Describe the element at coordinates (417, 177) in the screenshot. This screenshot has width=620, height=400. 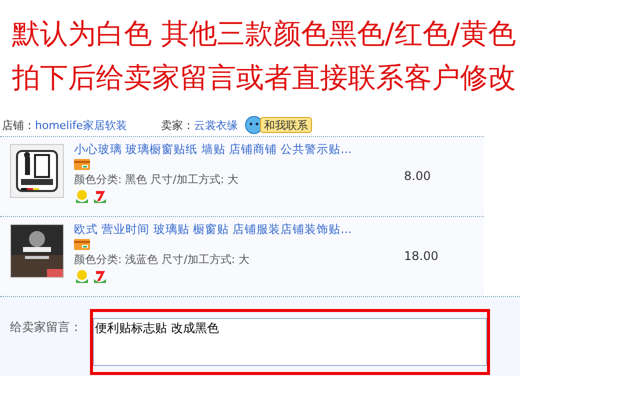
I see `price: 8.00` at that location.